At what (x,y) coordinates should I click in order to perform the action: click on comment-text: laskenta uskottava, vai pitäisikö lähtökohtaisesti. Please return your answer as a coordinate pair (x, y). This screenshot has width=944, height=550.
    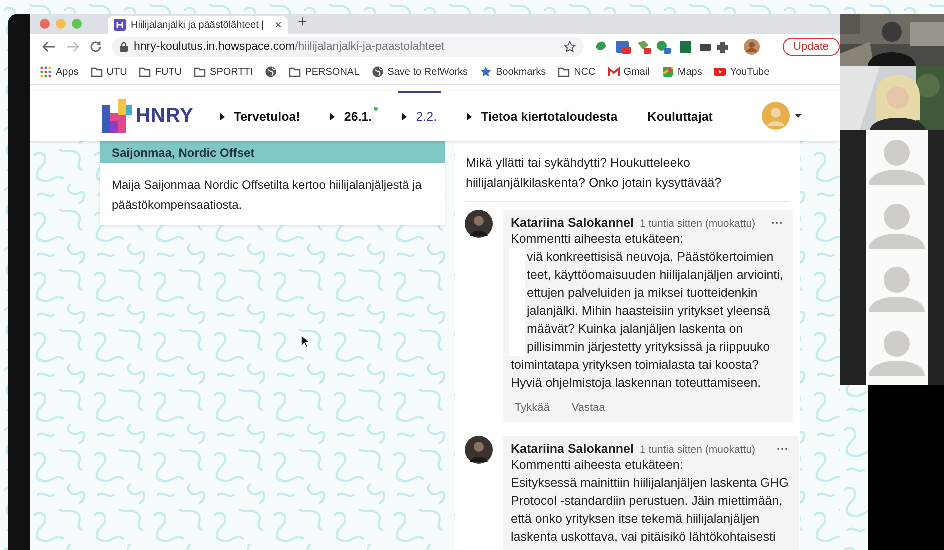
    Looking at the image, I should click on (643, 537).